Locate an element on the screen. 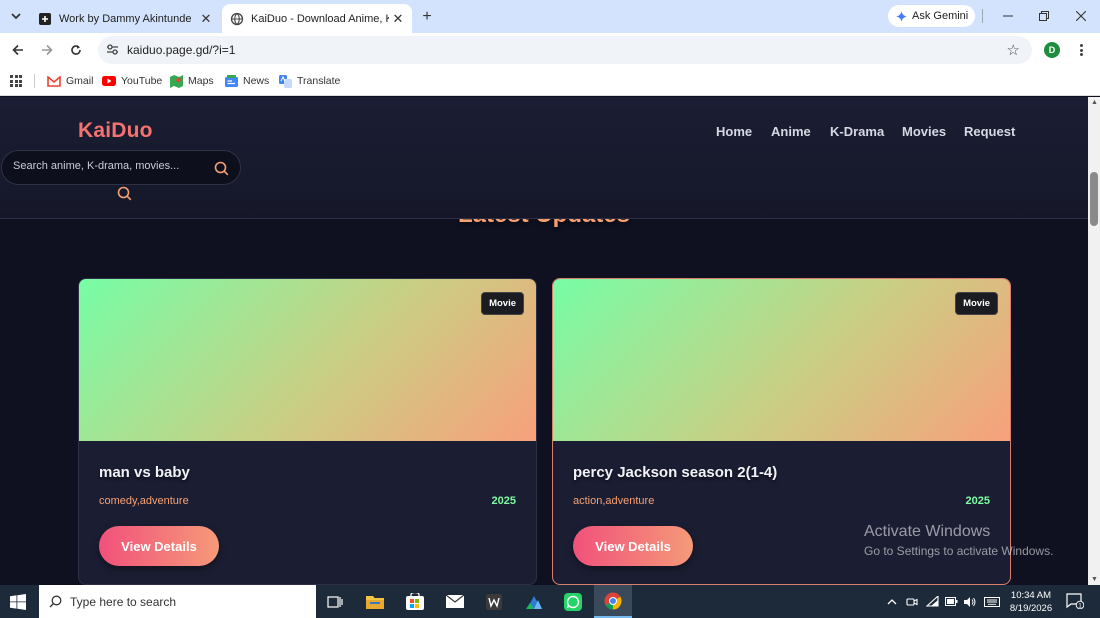  watermark-title: Activate Windows is located at coordinates (927, 531).